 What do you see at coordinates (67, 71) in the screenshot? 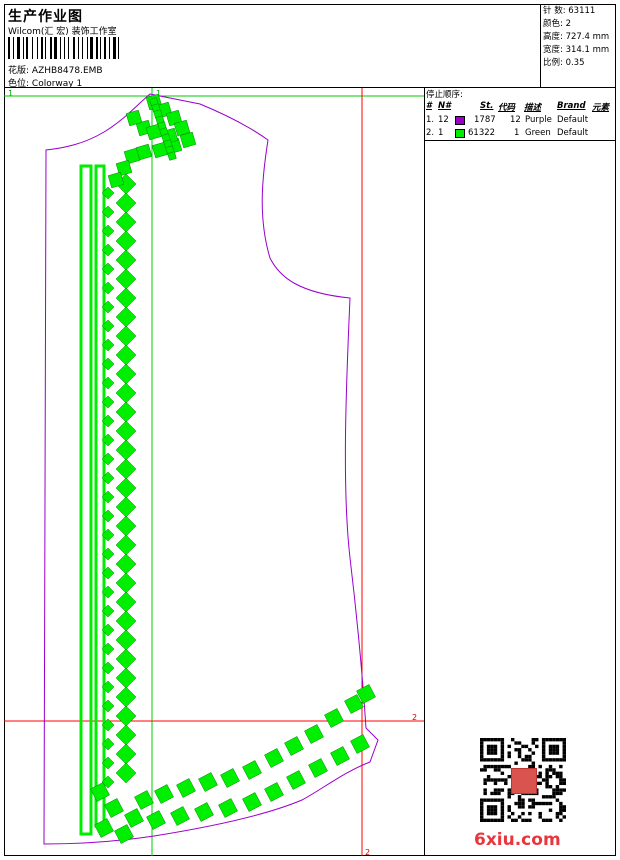
I see `design-value: AZHB8478.EMB` at bounding box center [67, 71].